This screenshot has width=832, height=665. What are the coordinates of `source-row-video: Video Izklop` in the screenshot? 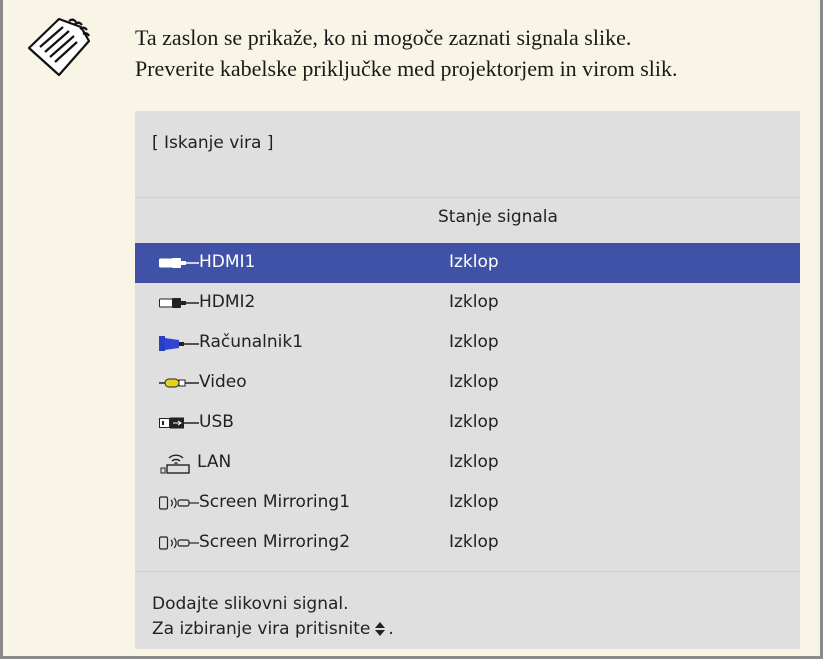 It's located at (467, 383).